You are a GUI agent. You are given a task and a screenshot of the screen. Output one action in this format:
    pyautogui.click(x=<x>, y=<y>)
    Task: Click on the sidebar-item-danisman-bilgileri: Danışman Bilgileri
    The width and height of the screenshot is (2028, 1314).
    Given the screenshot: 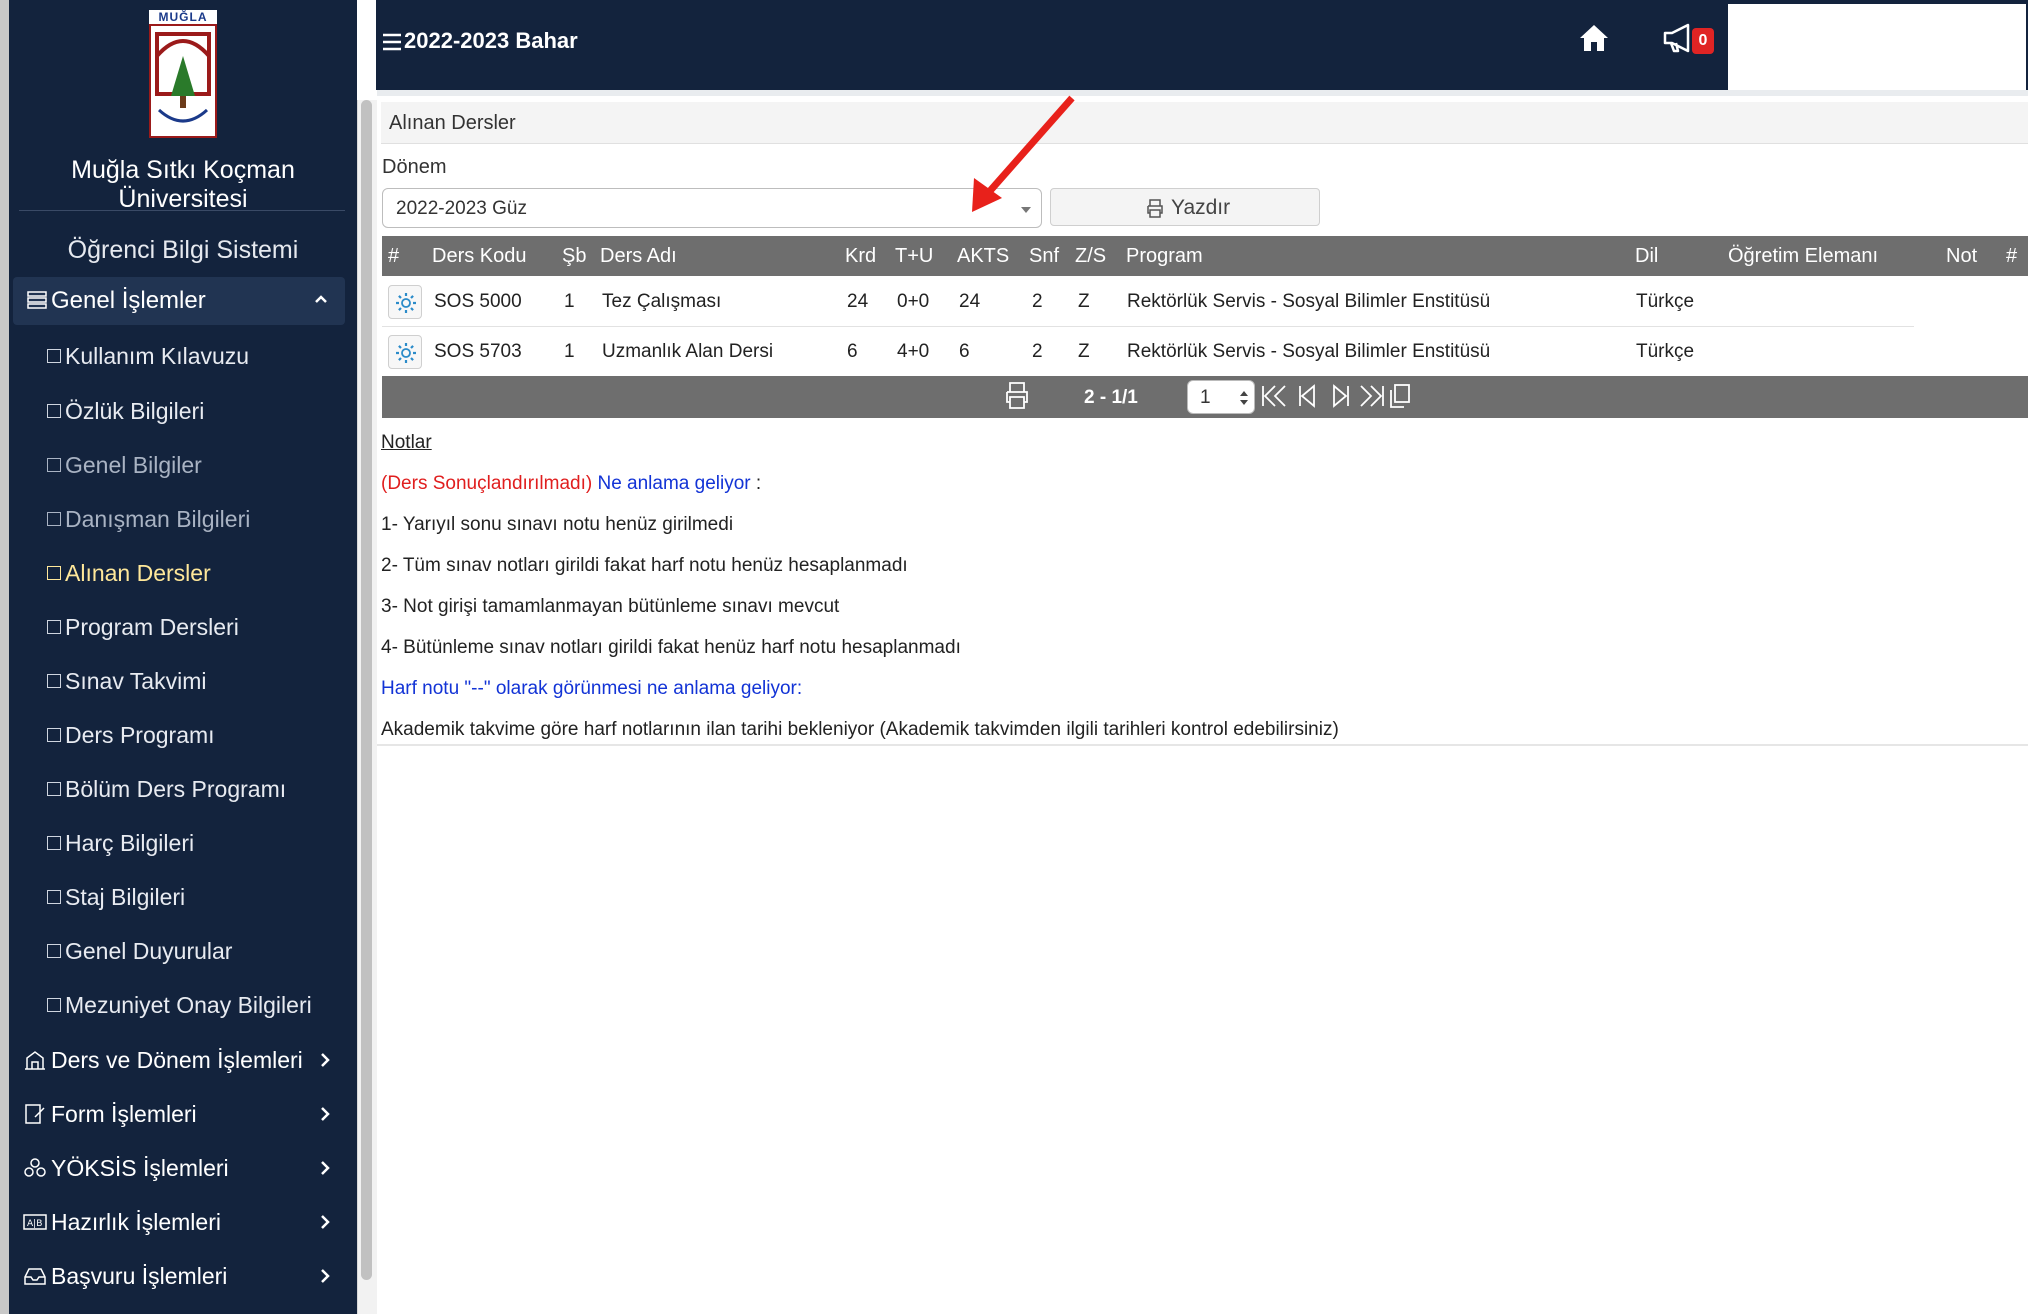 What is the action you would take?
    pyautogui.click(x=148, y=519)
    